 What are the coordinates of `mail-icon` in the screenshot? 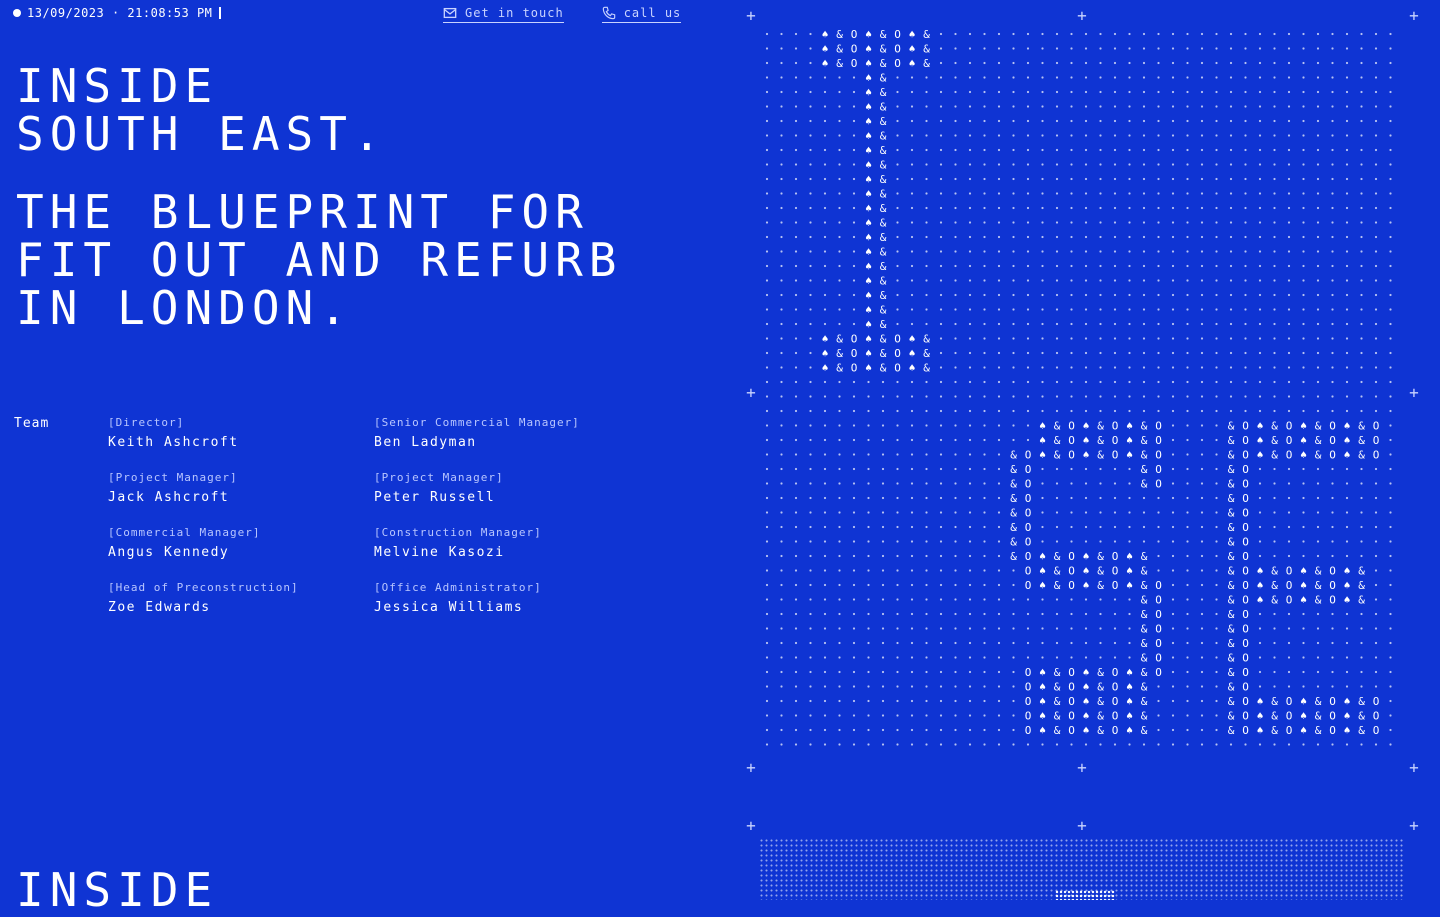 It's located at (450, 13).